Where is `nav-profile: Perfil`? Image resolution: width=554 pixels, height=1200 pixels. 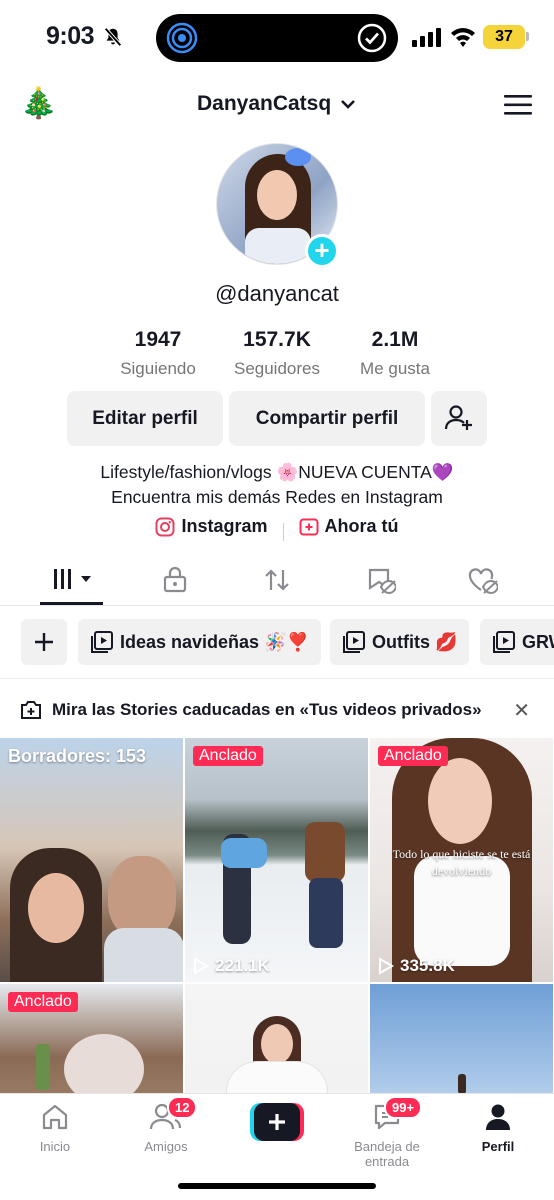
nav-profile: Perfil is located at coordinates (498, 1128).